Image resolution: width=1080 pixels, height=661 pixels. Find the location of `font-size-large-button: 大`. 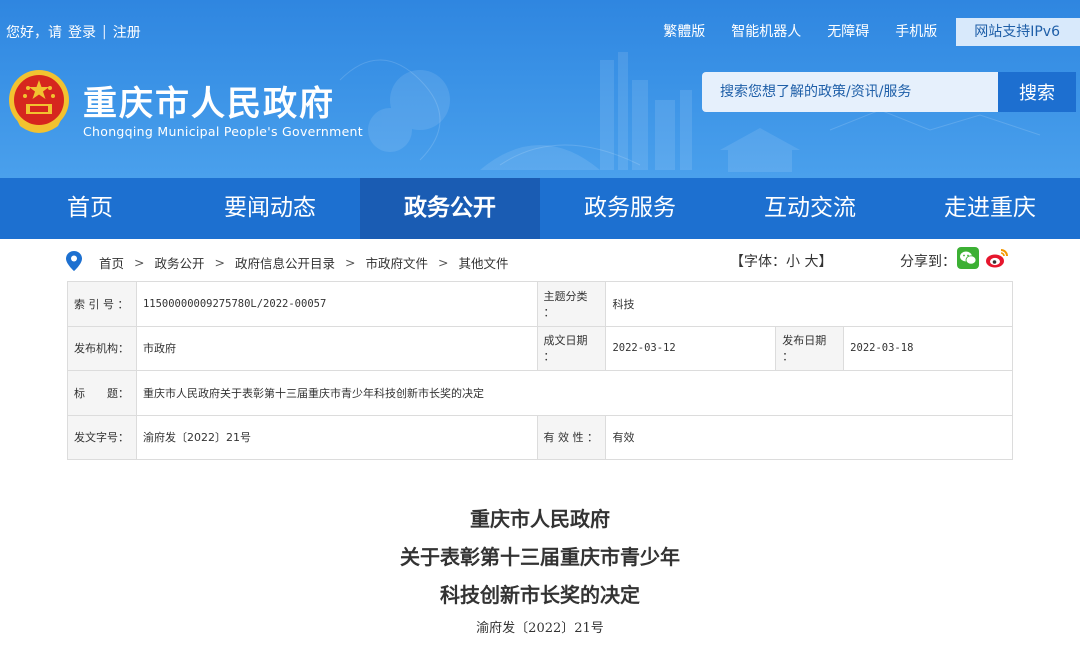

font-size-large-button: 大 is located at coordinates (811, 262).